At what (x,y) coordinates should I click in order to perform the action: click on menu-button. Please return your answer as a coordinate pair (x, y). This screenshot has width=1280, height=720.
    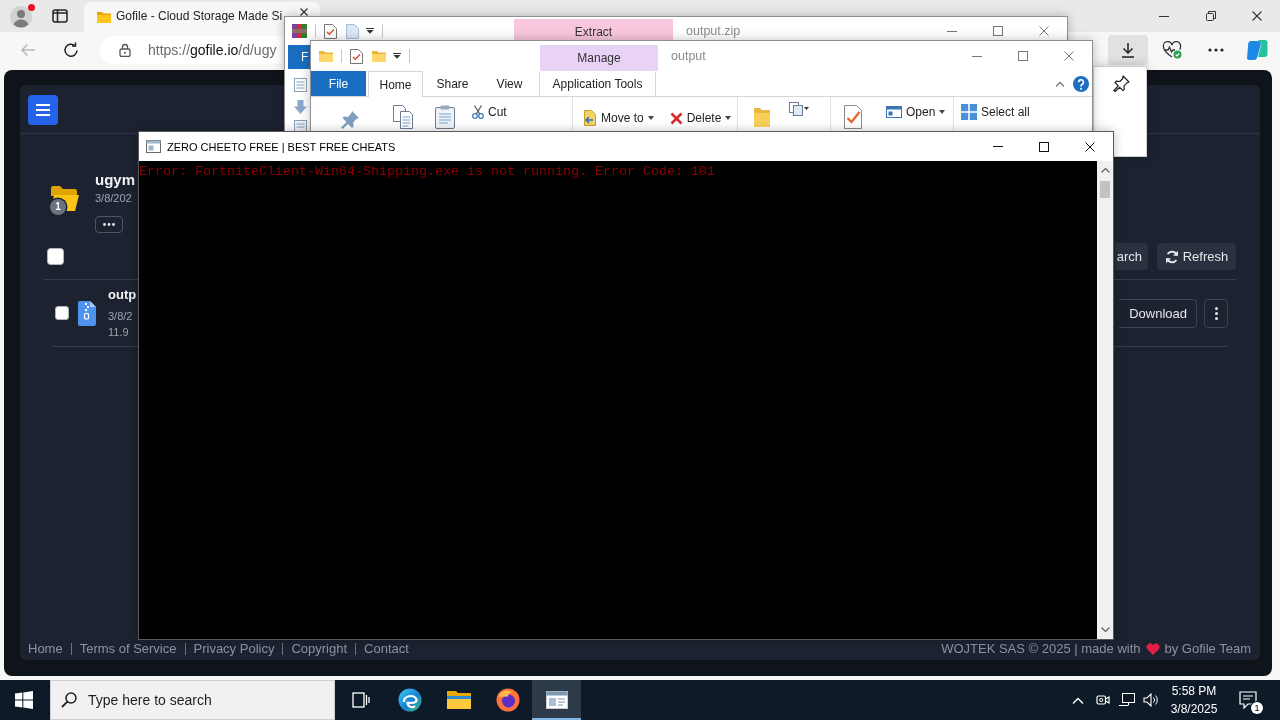
    Looking at the image, I should click on (43, 110).